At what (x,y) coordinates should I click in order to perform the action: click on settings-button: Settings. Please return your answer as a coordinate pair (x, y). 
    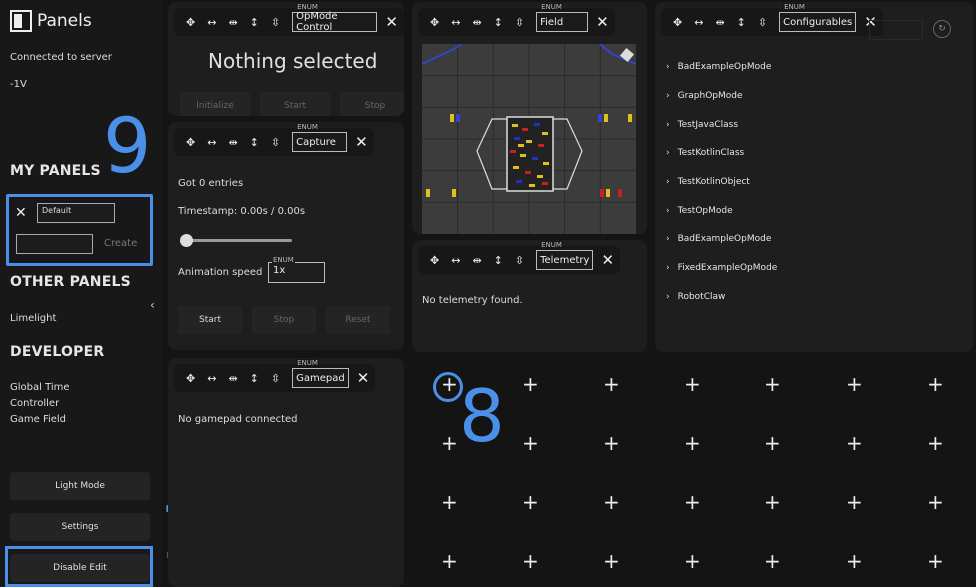
    Looking at the image, I should click on (80, 527).